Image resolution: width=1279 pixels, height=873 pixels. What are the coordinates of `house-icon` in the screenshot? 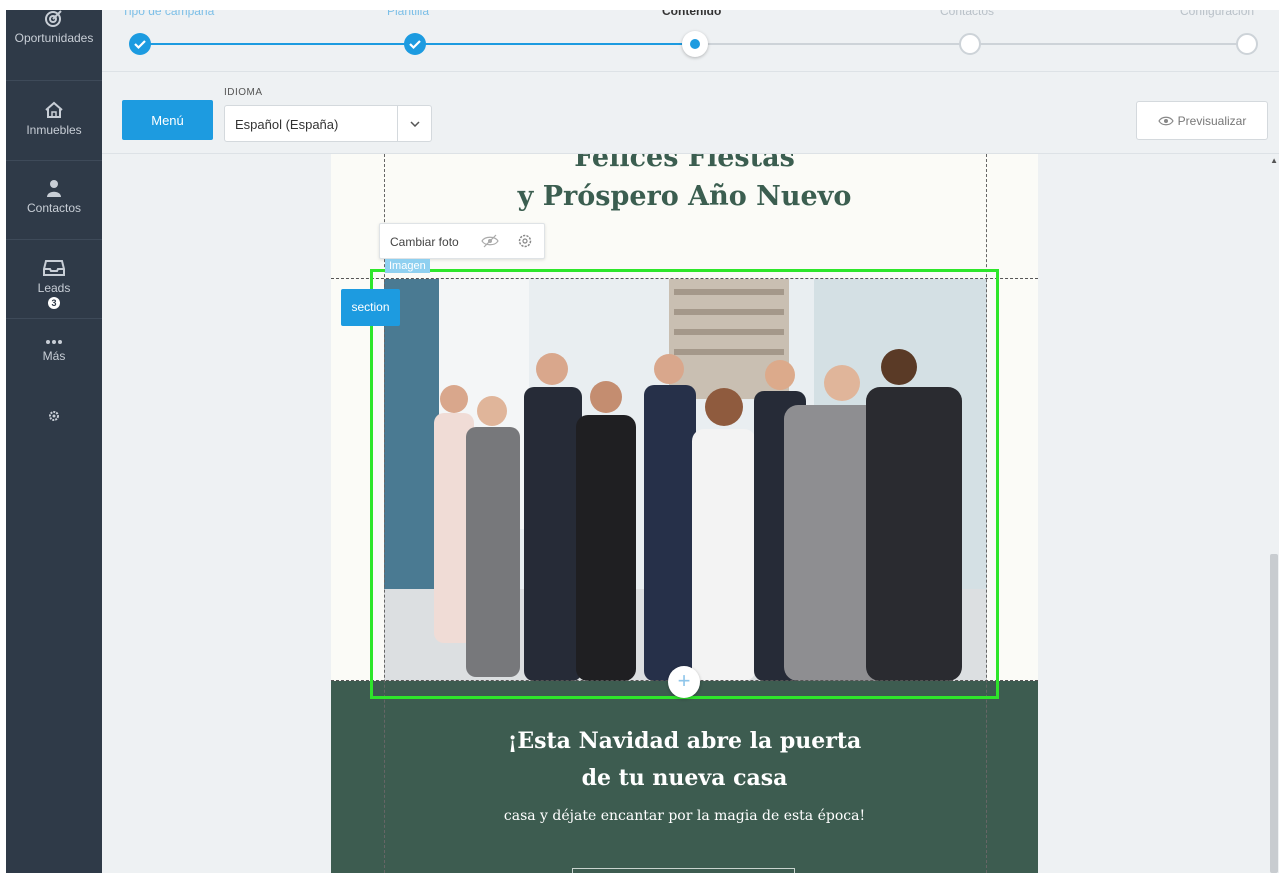 It's located at (54, 109).